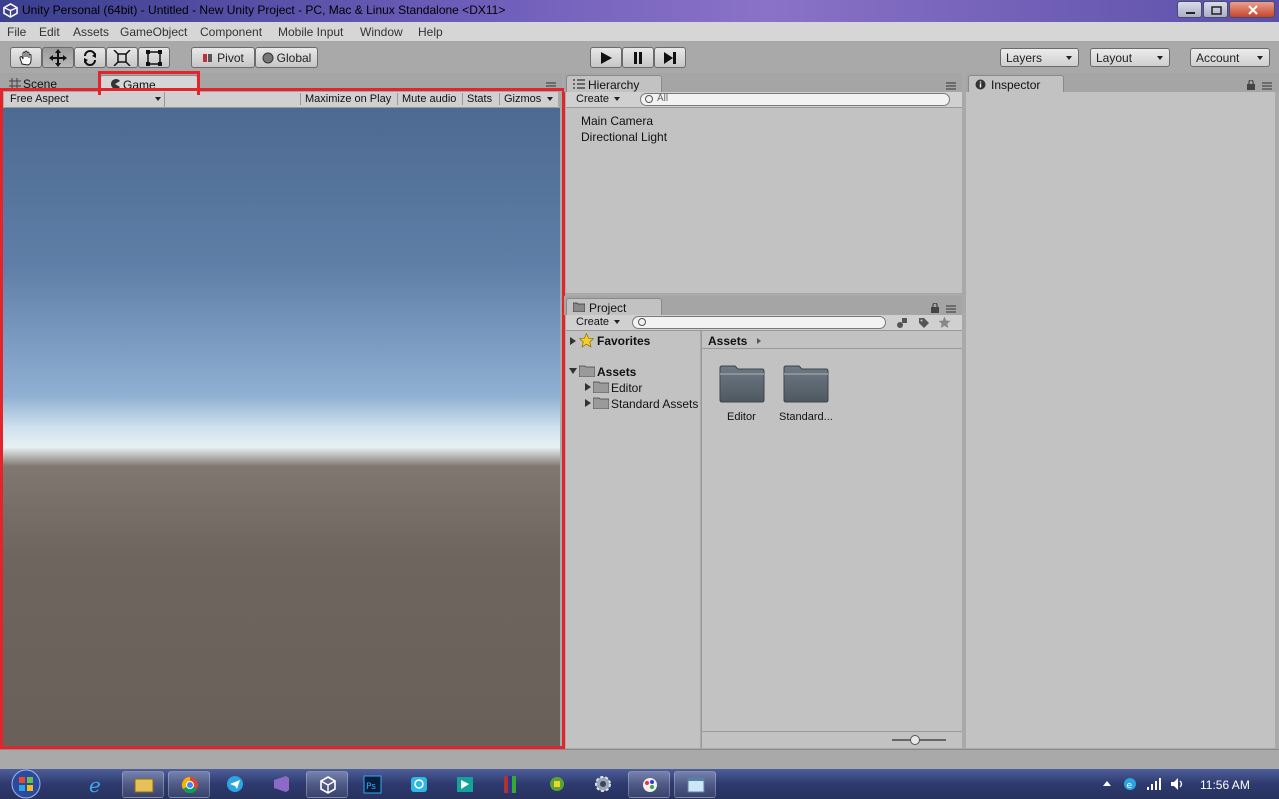 The image size is (1279, 799). What do you see at coordinates (759, 341) in the screenshot?
I see `chevron-right-icon` at bounding box center [759, 341].